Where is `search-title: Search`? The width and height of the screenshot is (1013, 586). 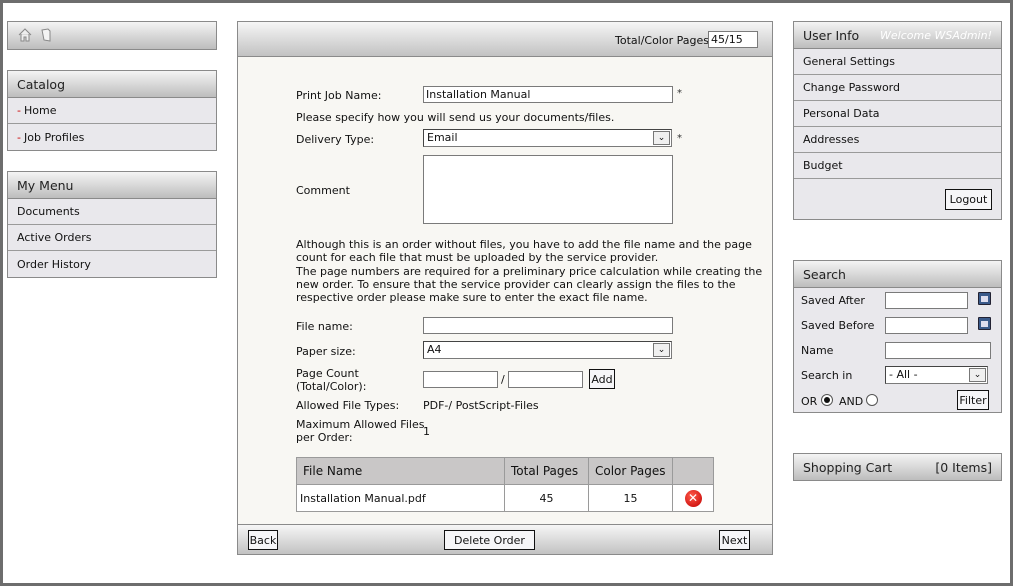
search-title: Search is located at coordinates (897, 274).